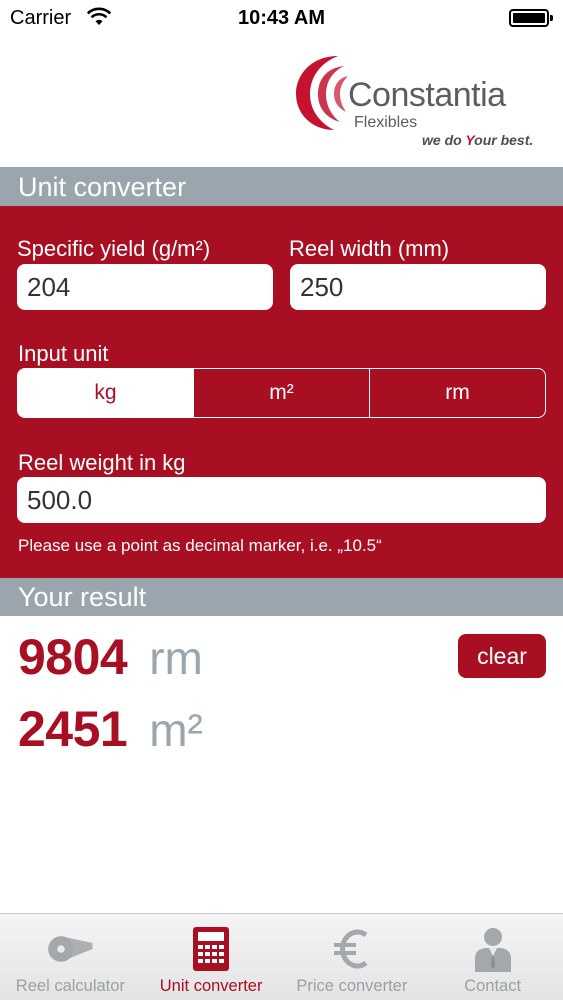 The image size is (563, 1000). I want to click on input-unit-label: Input unit, so click(63, 353).